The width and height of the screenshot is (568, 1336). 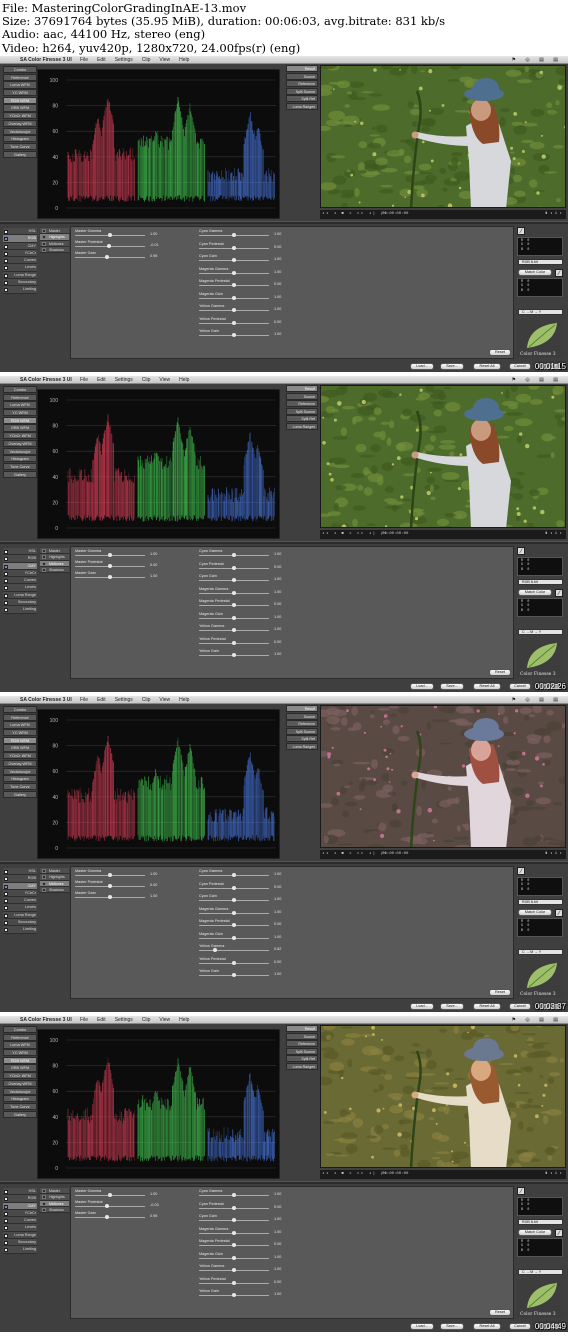 I want to click on menu-file: File, so click(x=84, y=380).